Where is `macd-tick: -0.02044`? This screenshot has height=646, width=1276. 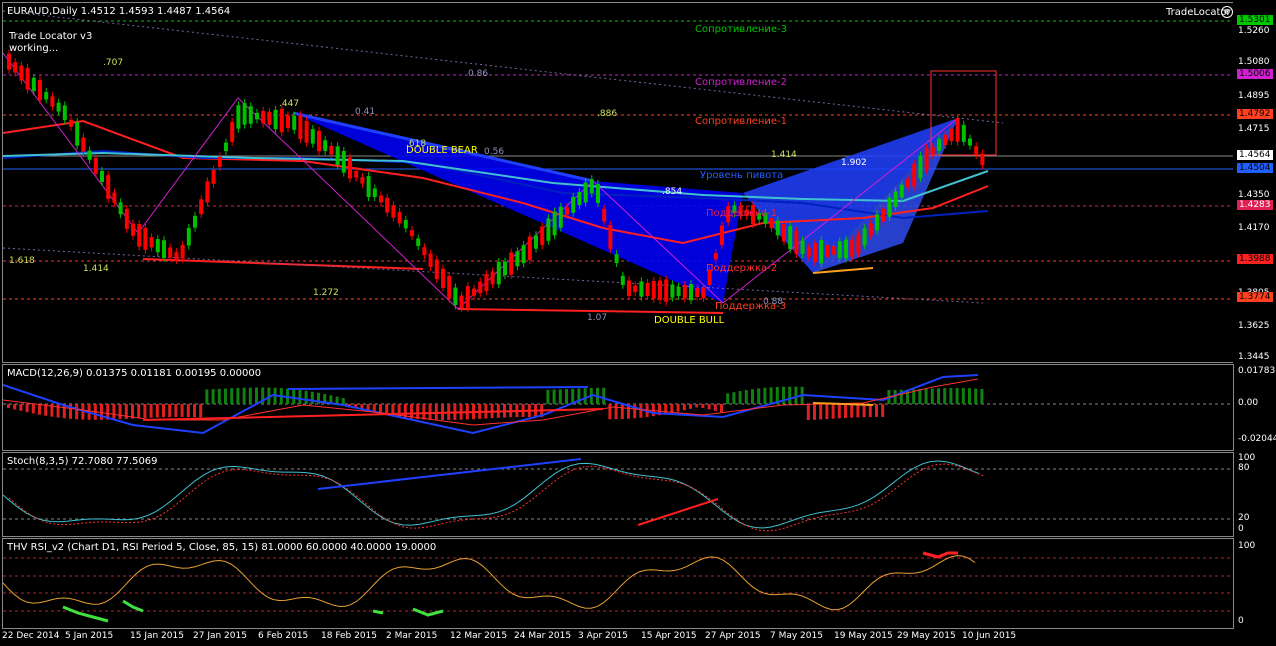 macd-tick: -0.02044 is located at coordinates (1257, 439).